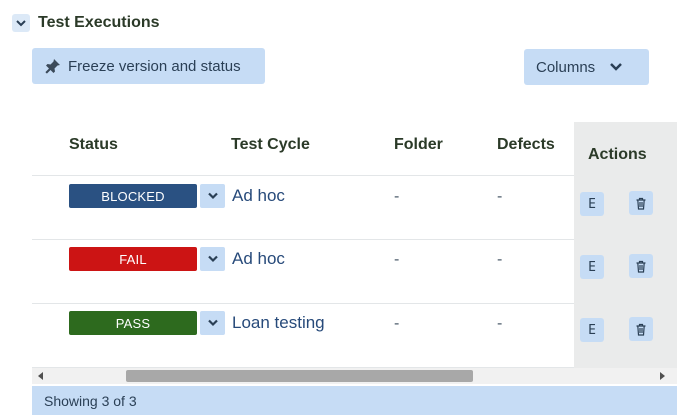  I want to click on horizontal-scrollbar, so click(354, 376).